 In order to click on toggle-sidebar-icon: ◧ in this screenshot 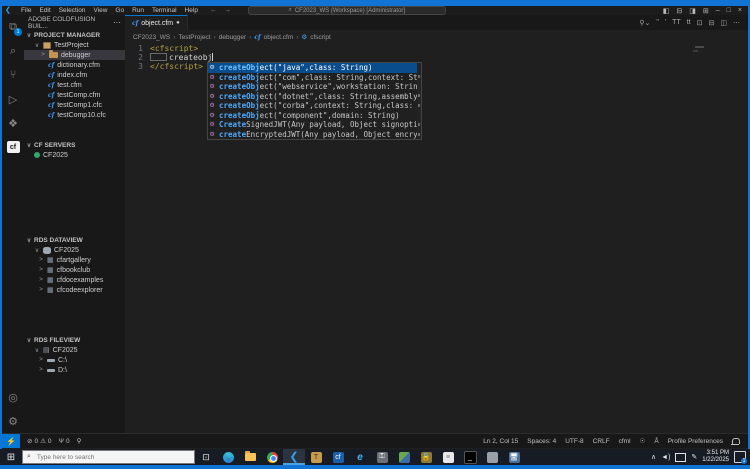, I will do `click(666, 11)`.